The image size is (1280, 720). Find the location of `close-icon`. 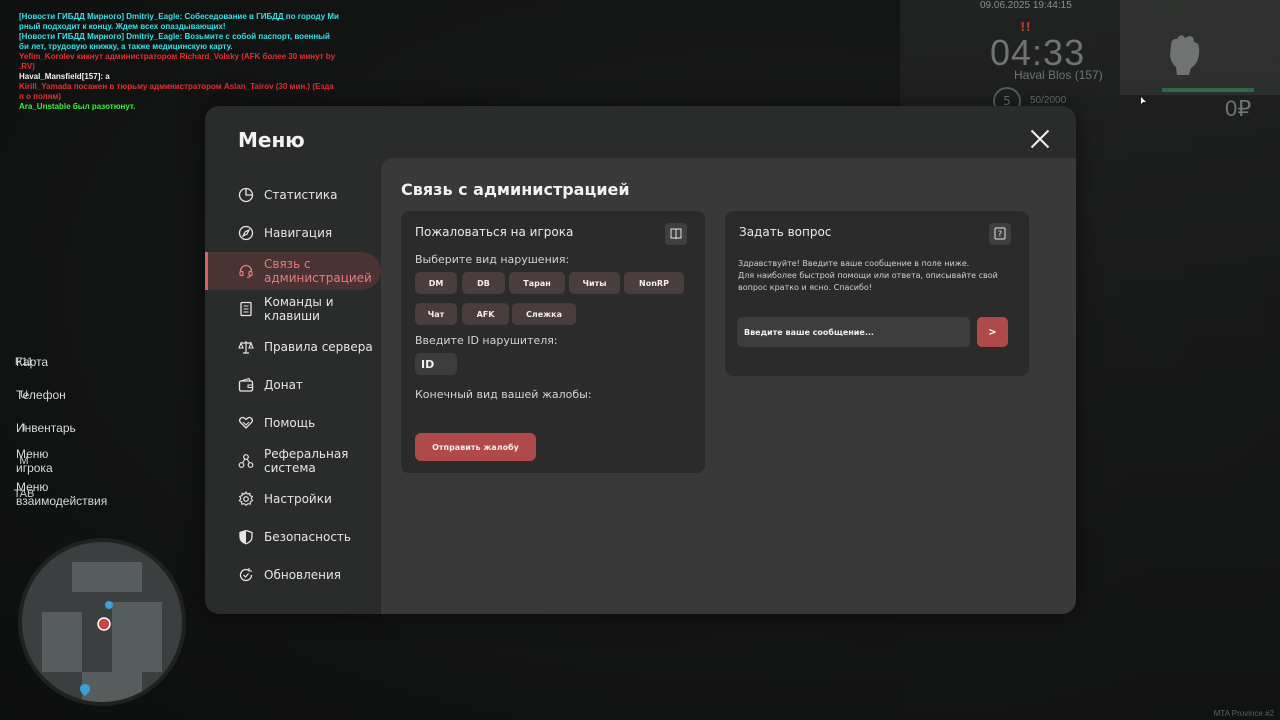

close-icon is located at coordinates (1040, 139).